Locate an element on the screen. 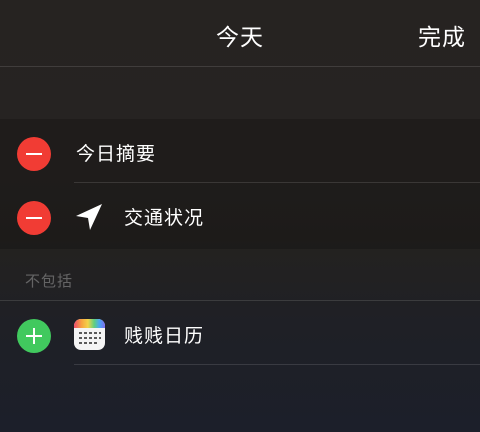 The image size is (480, 432). widget-row-calendar: 贱贱日历 is located at coordinates (240, 333).